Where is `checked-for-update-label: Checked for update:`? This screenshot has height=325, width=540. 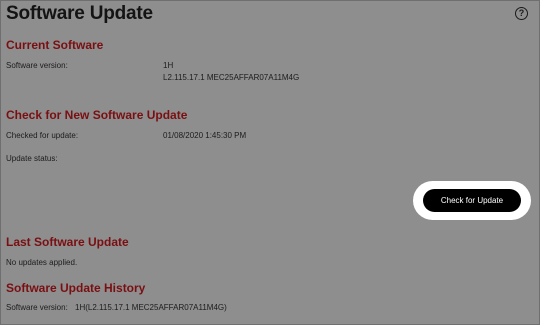
checked-for-update-label: Checked for update: is located at coordinates (42, 135).